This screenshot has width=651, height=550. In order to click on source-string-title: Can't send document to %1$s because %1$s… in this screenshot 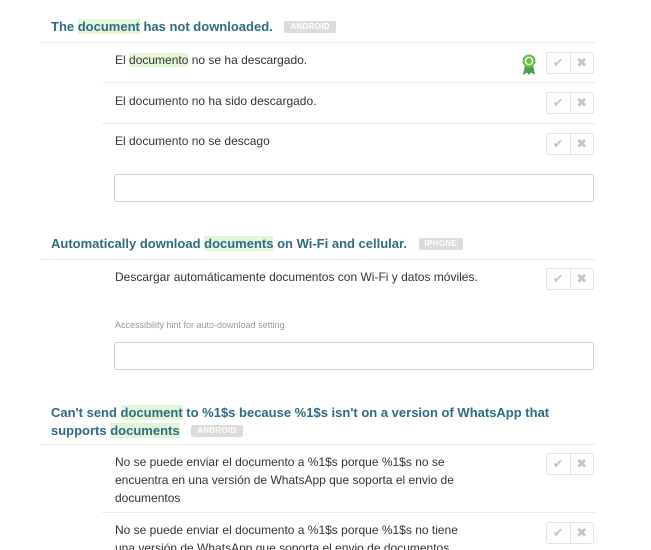, I will do `click(306, 422)`.